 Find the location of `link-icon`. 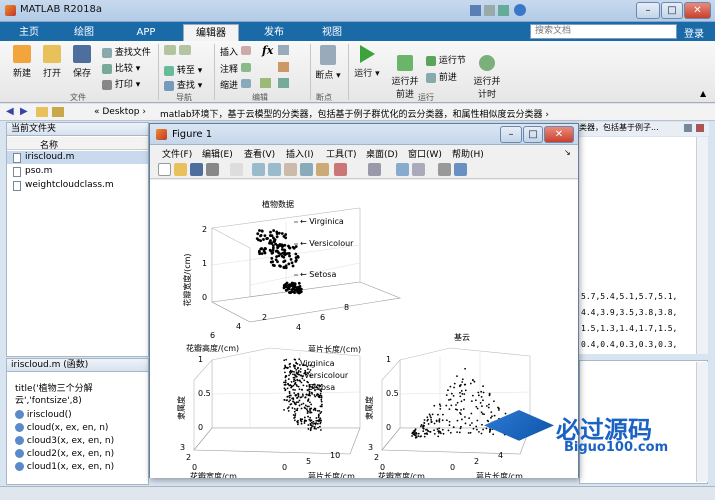

link-icon is located at coordinates (374, 169).